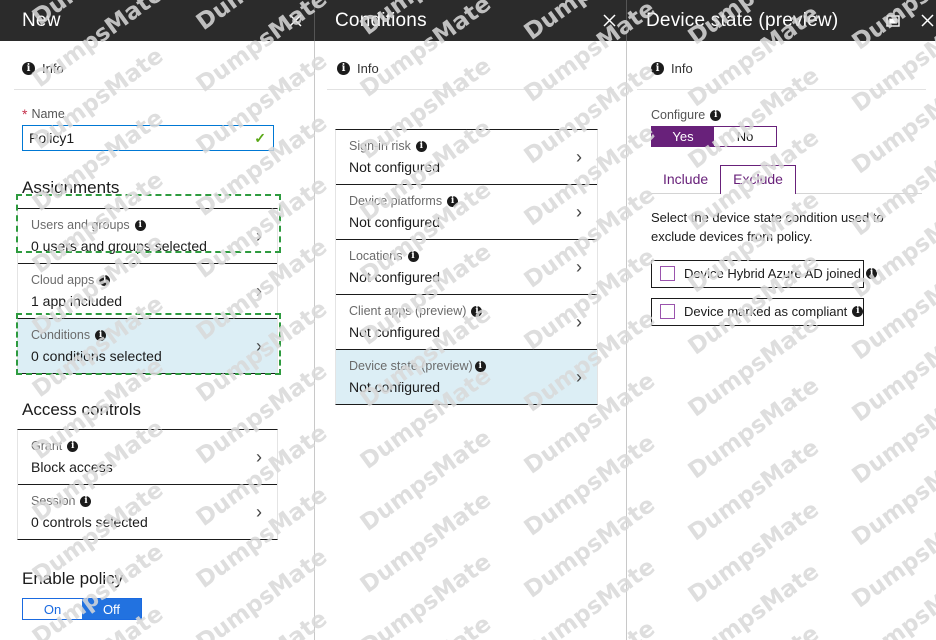  I want to click on configure-group: Configure i Yes No, so click(793, 127).